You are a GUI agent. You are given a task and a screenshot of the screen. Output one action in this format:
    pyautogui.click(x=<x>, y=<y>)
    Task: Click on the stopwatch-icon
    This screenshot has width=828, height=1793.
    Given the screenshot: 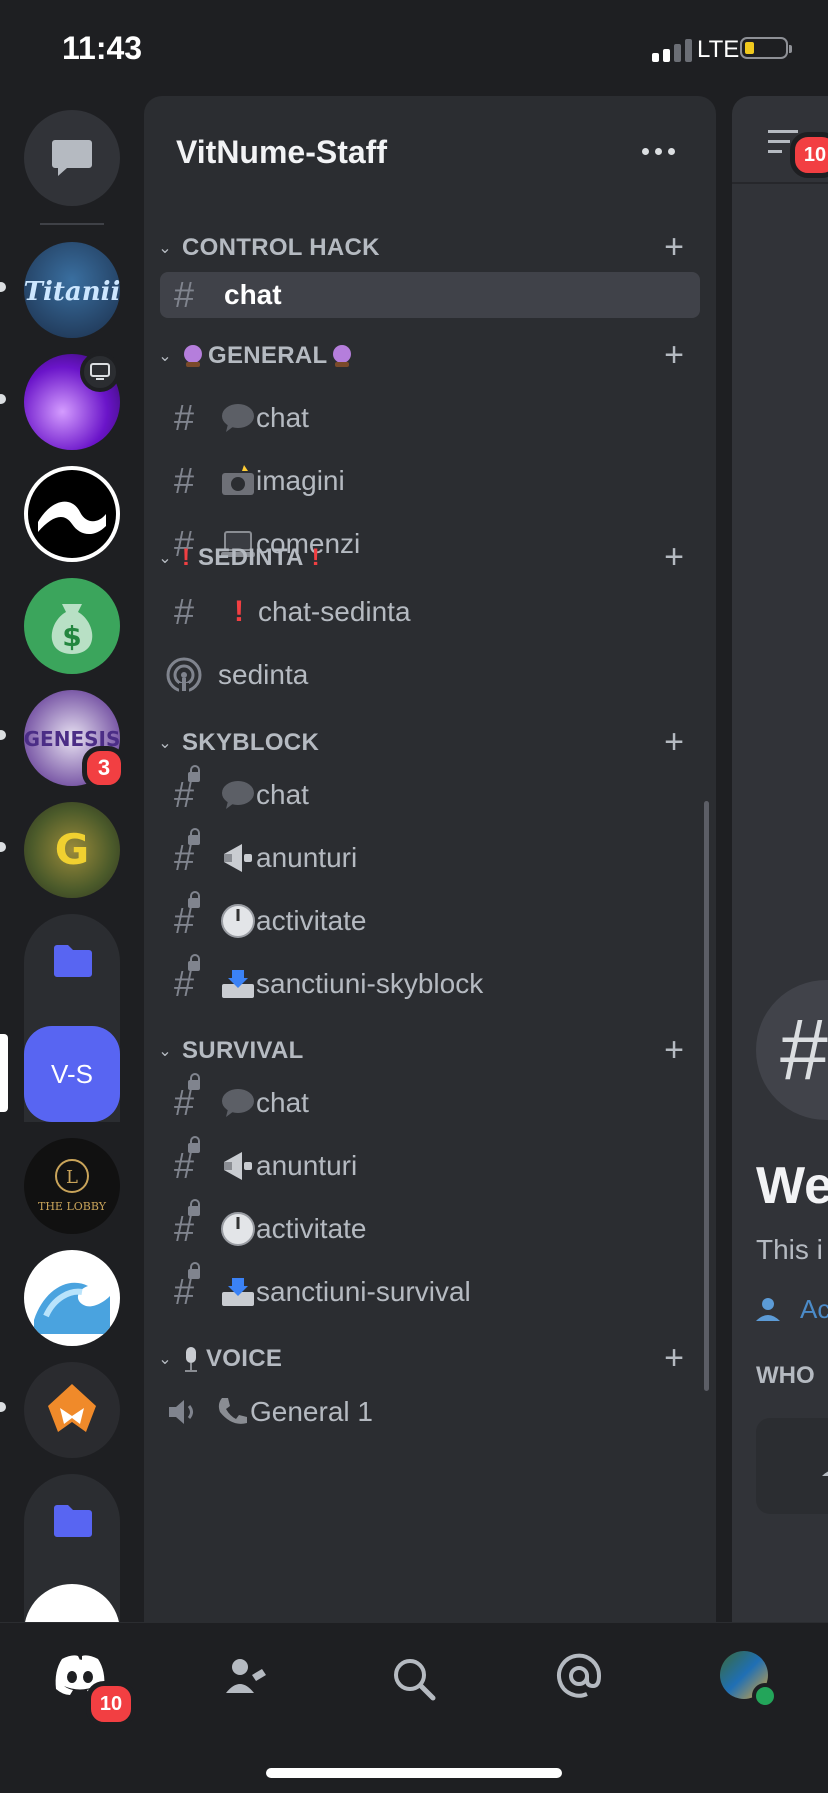 What is the action you would take?
    pyautogui.click(x=238, y=921)
    